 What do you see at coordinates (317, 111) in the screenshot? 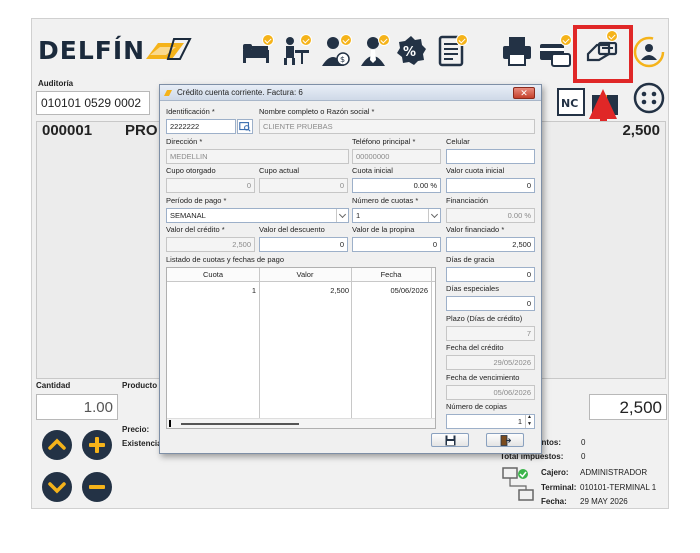
I see `nombre-label: Nombre completo o Razón social *` at bounding box center [317, 111].